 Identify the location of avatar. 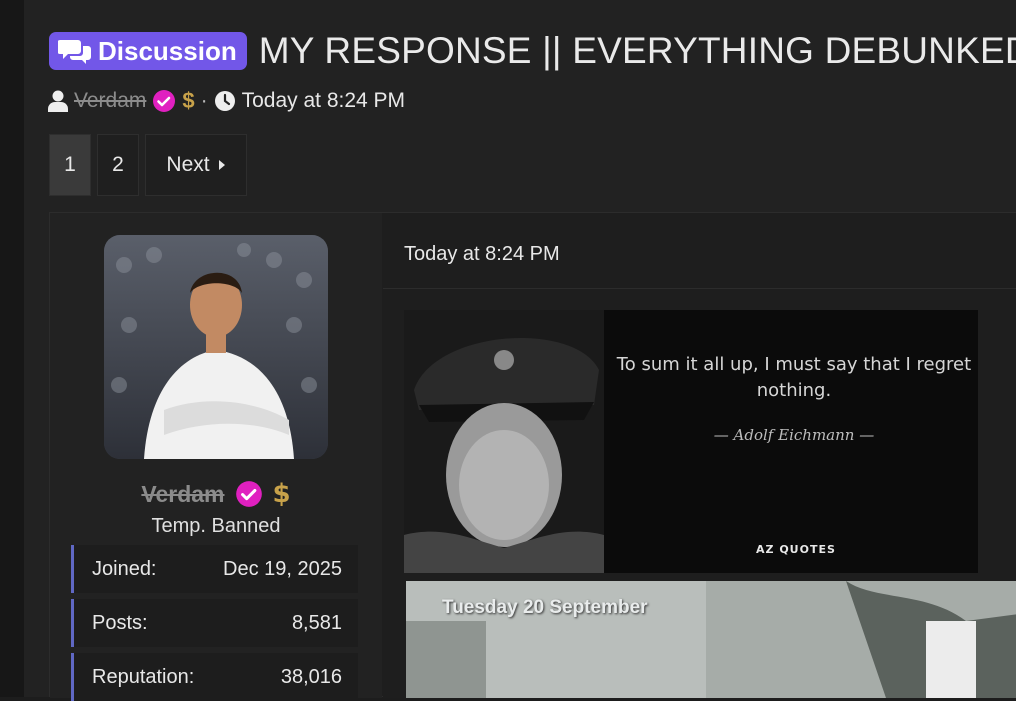
(216, 347).